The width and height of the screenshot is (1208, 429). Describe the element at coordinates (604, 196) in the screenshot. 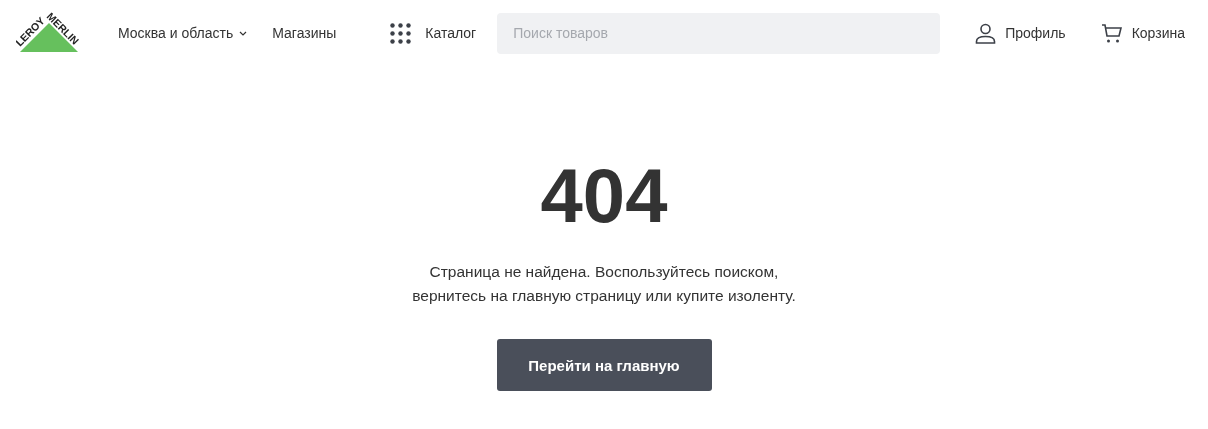

I see `error-code: 404` at that location.